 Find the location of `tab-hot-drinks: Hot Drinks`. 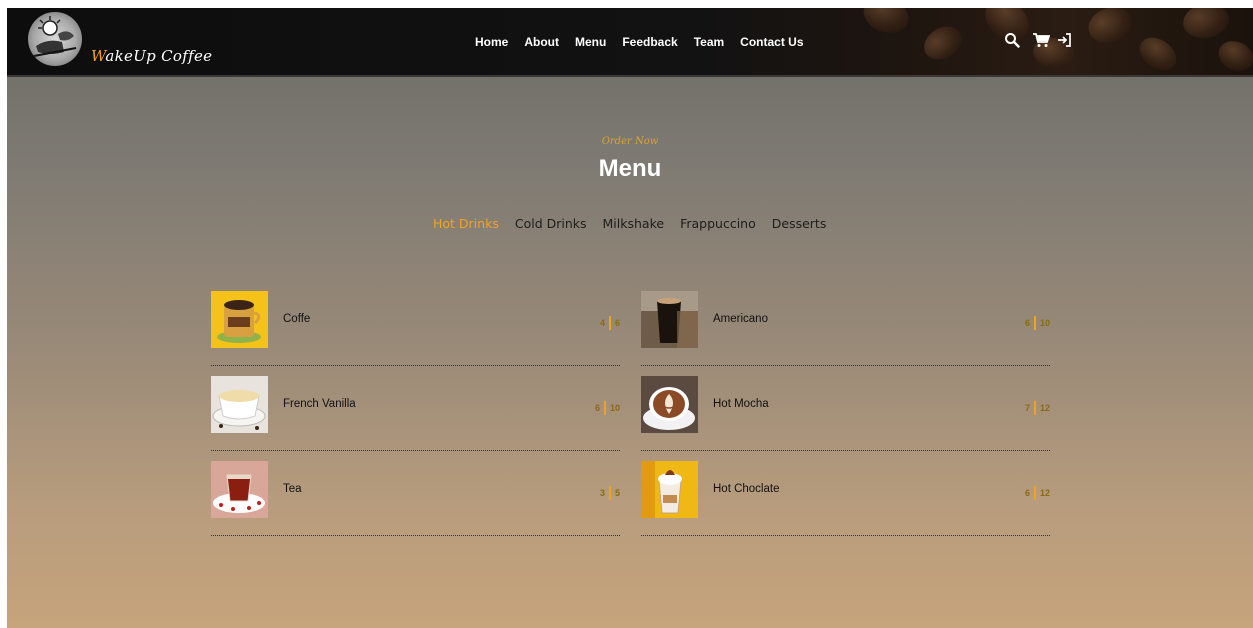

tab-hot-drinks: Hot Drinks is located at coordinates (466, 223).